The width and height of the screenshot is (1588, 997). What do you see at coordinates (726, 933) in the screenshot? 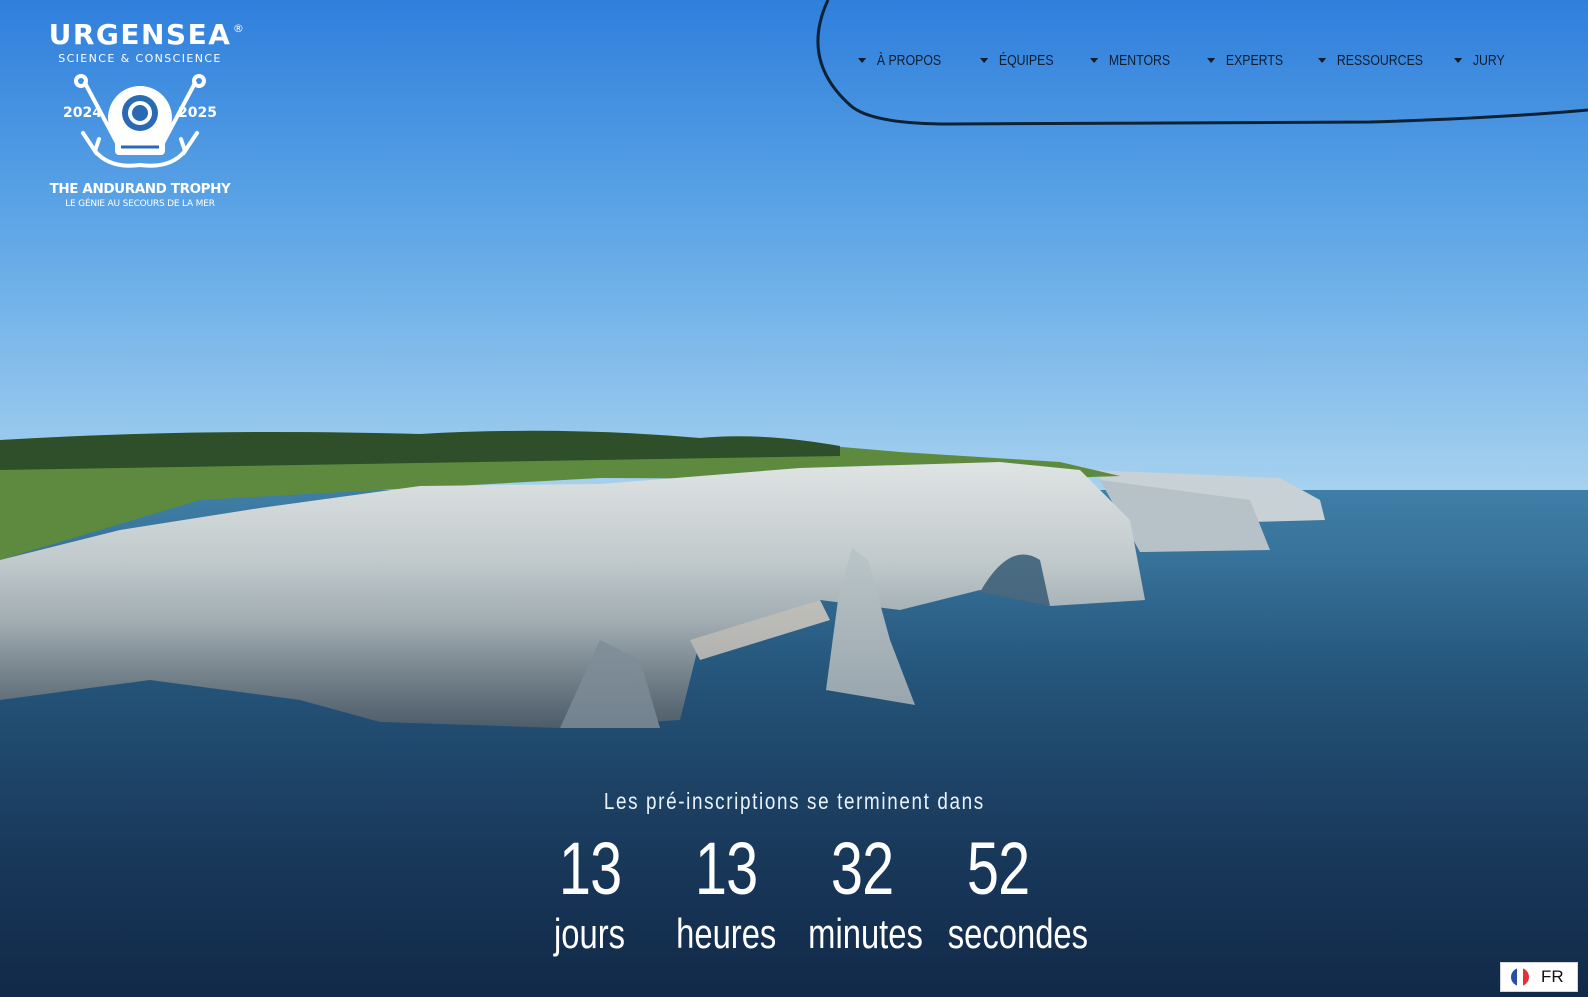
I see `countdown-label: heures` at bounding box center [726, 933].